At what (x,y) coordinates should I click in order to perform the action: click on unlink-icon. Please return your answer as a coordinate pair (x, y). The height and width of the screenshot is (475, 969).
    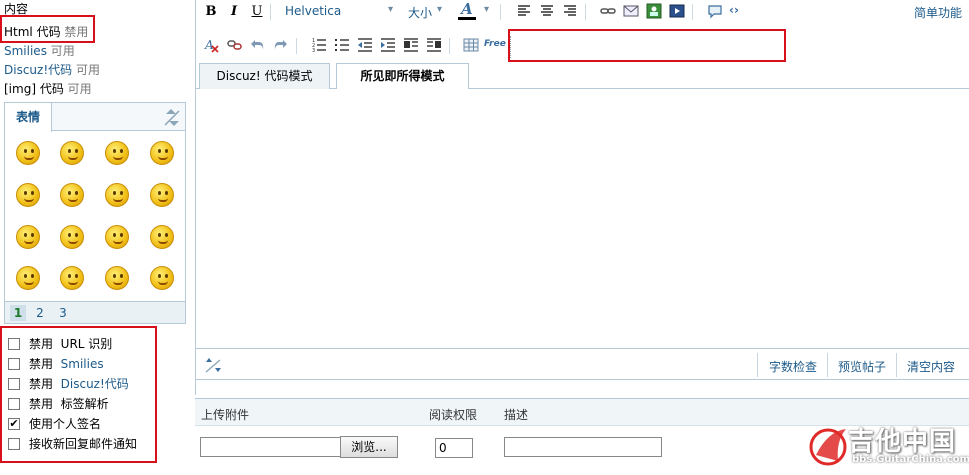
    Looking at the image, I should click on (235, 45).